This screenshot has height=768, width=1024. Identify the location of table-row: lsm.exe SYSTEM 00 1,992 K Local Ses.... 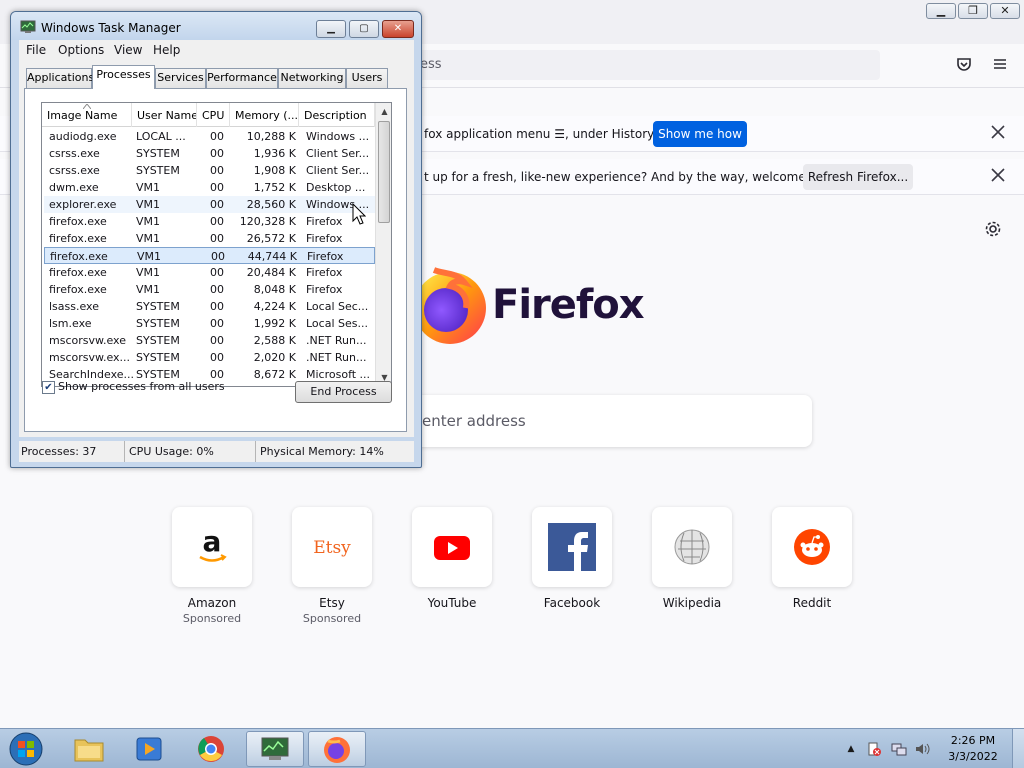
(209, 323).